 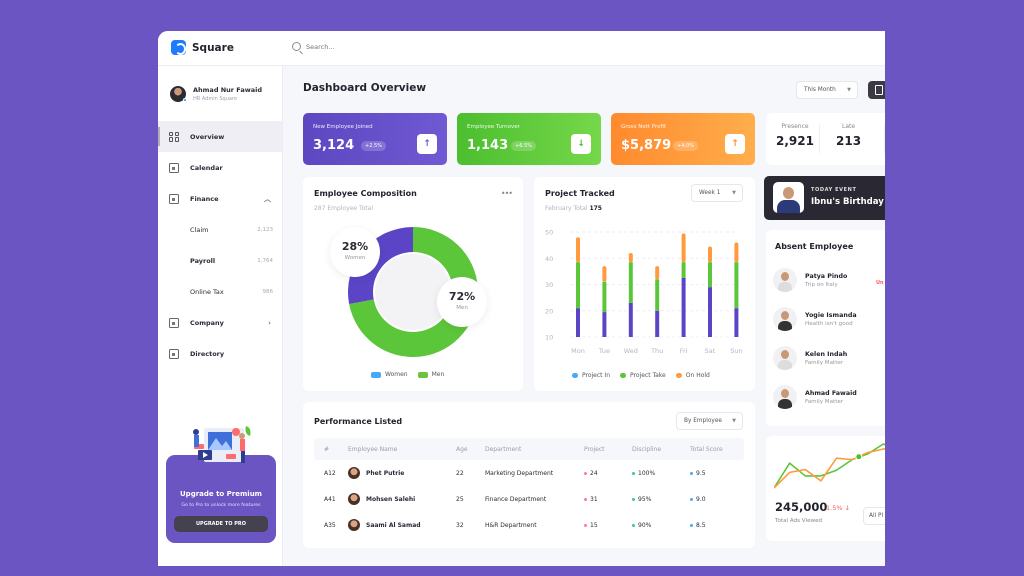 What do you see at coordinates (220, 136) in the screenshot?
I see `sidebar-item-overview: Overview` at bounding box center [220, 136].